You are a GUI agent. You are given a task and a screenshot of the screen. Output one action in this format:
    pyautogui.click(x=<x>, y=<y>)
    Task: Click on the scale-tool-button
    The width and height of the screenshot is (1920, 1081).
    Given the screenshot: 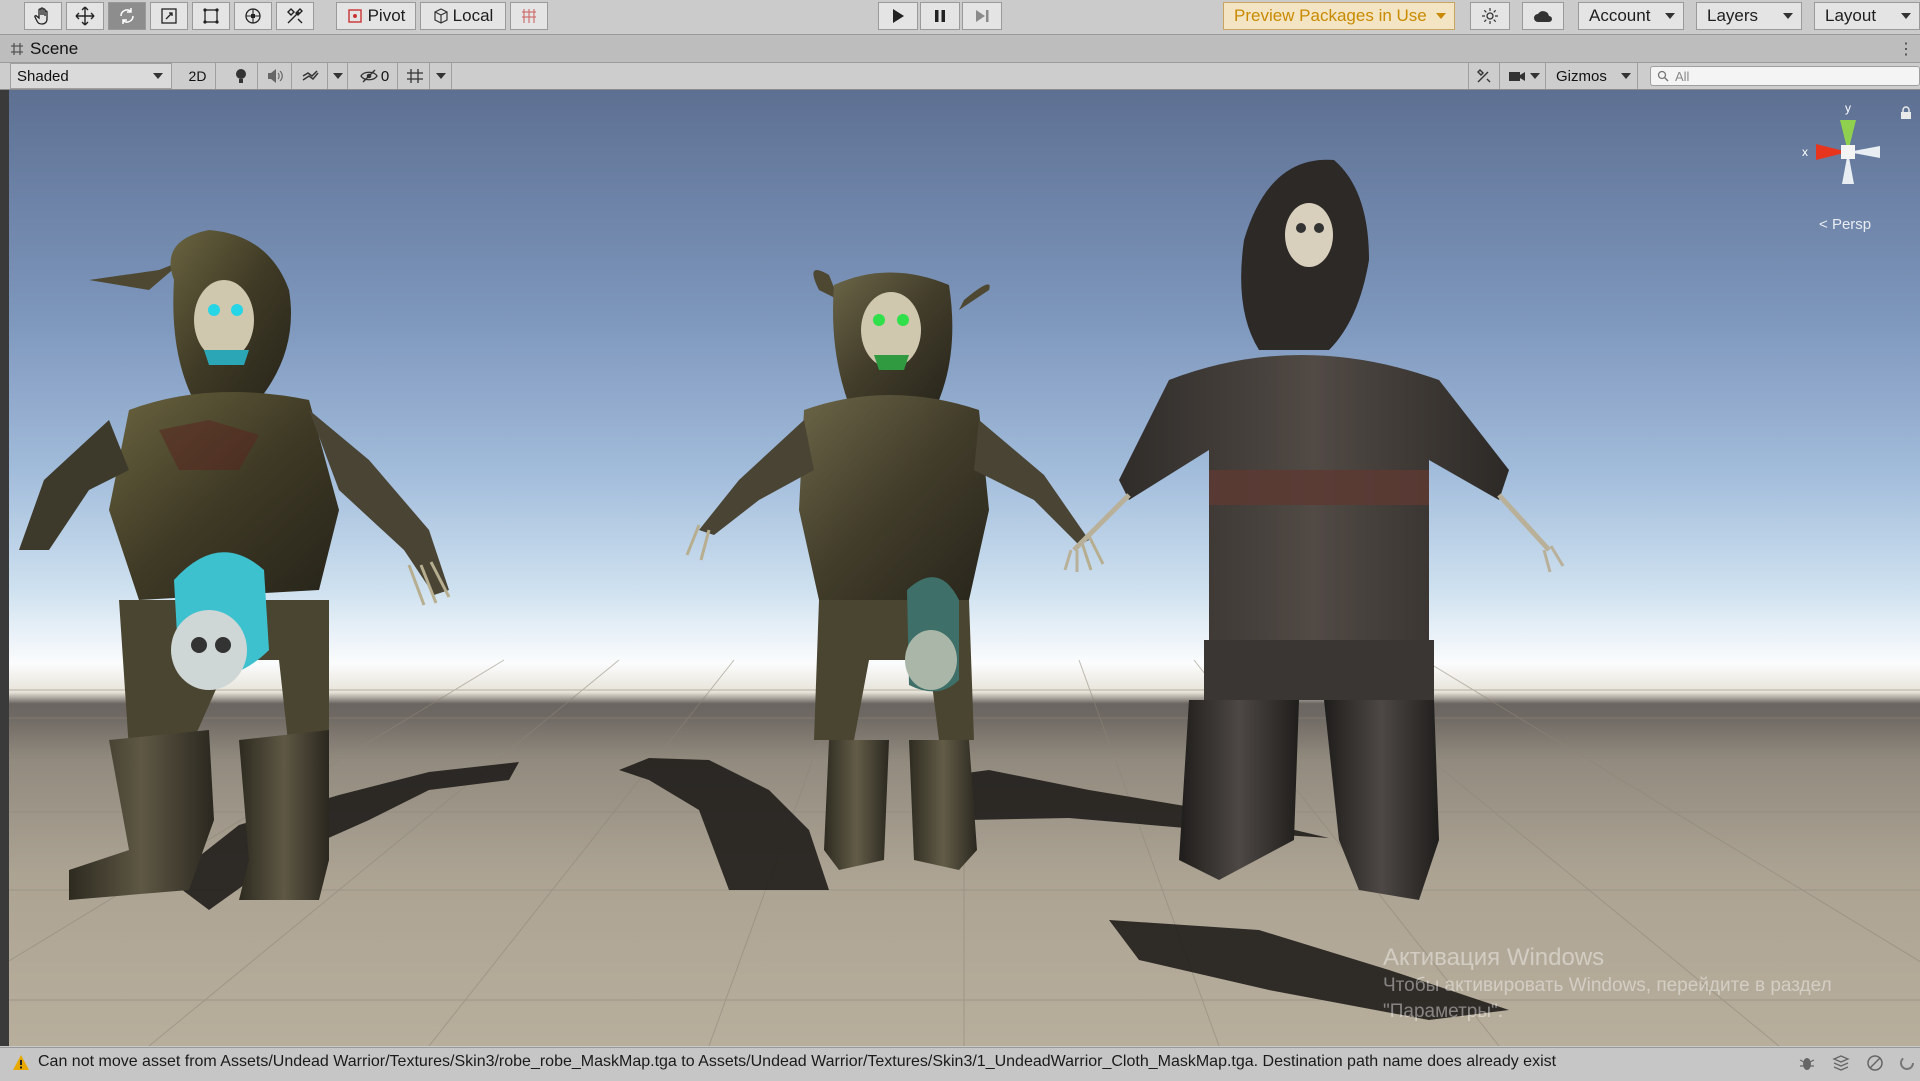 What is the action you would take?
    pyautogui.click(x=169, y=16)
    